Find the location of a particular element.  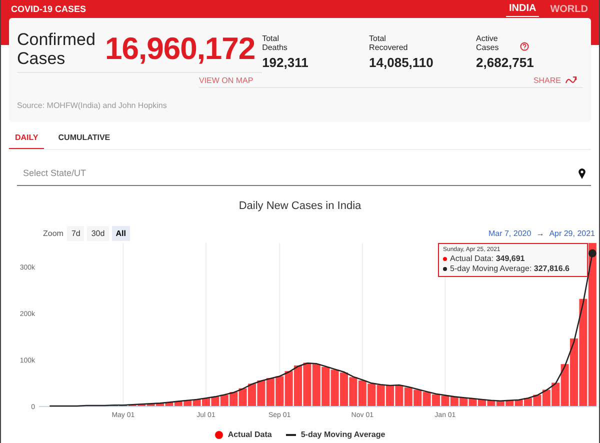

stat-value: 2,682,751 is located at coordinates (505, 62).